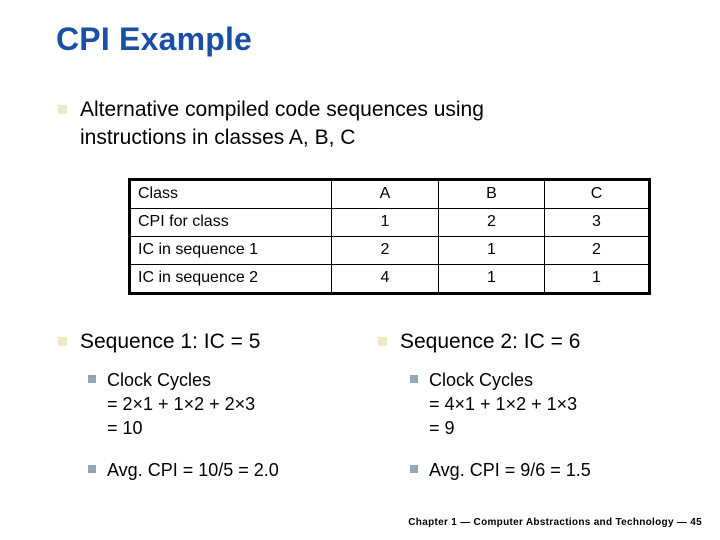  I want to click on cell-ic2-b: 1, so click(491, 279).